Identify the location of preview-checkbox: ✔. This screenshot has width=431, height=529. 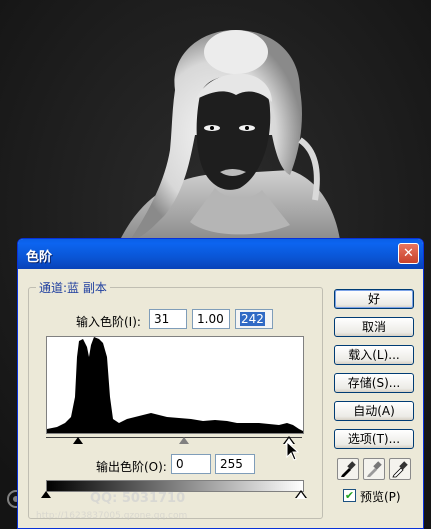
(349, 495).